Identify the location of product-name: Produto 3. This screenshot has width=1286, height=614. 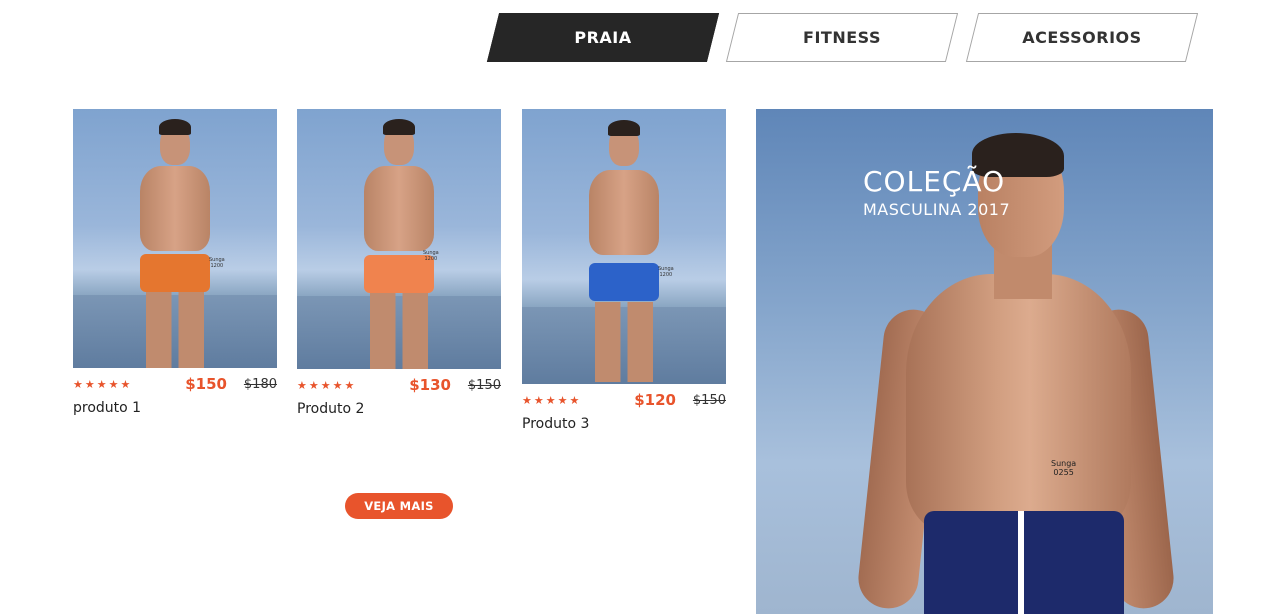
(624, 424).